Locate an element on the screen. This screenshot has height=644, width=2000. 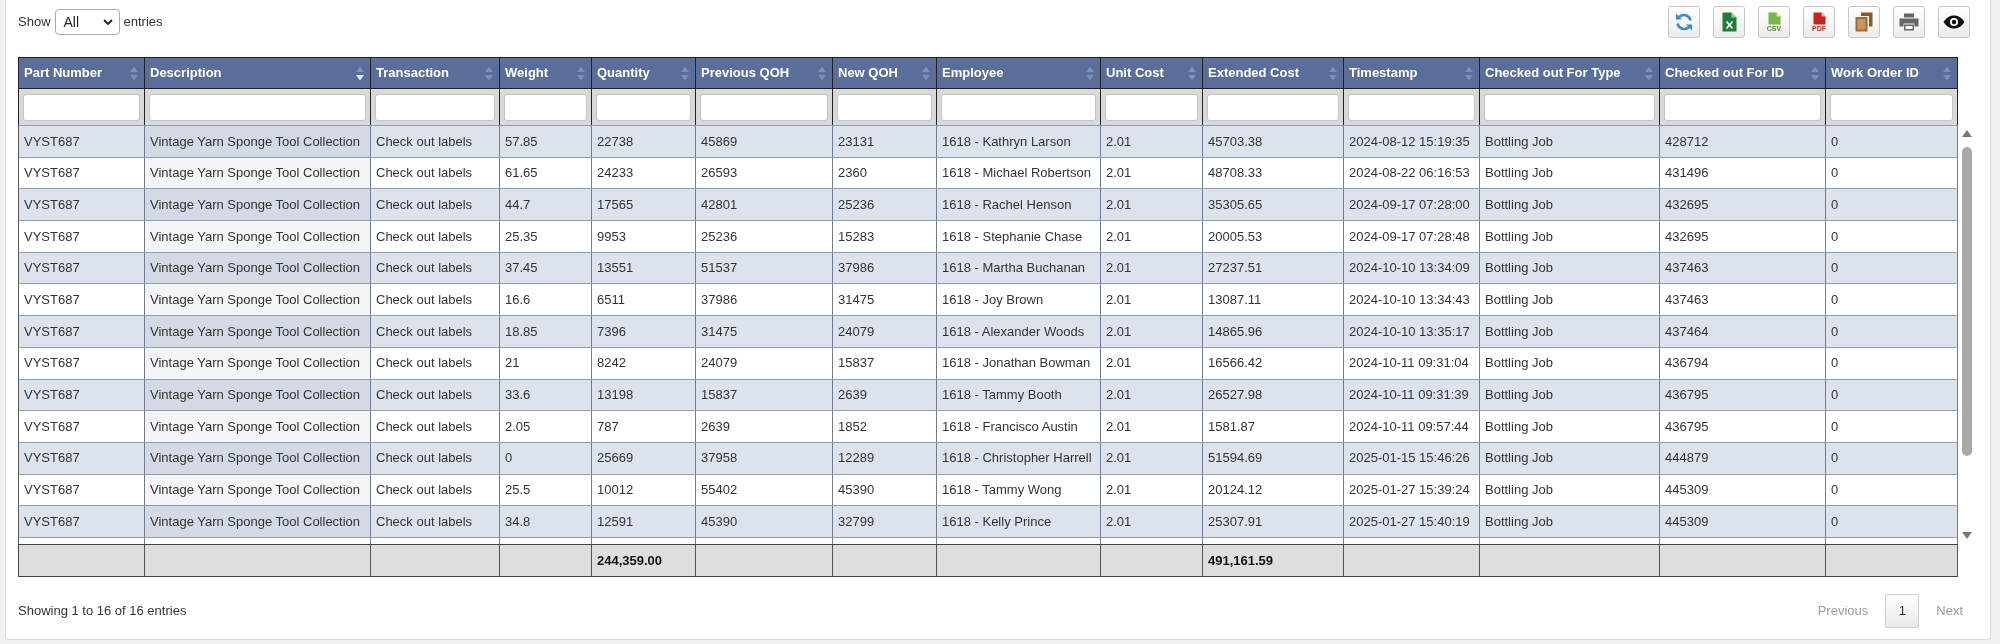
table-cell: 13551 is located at coordinates (644, 268).